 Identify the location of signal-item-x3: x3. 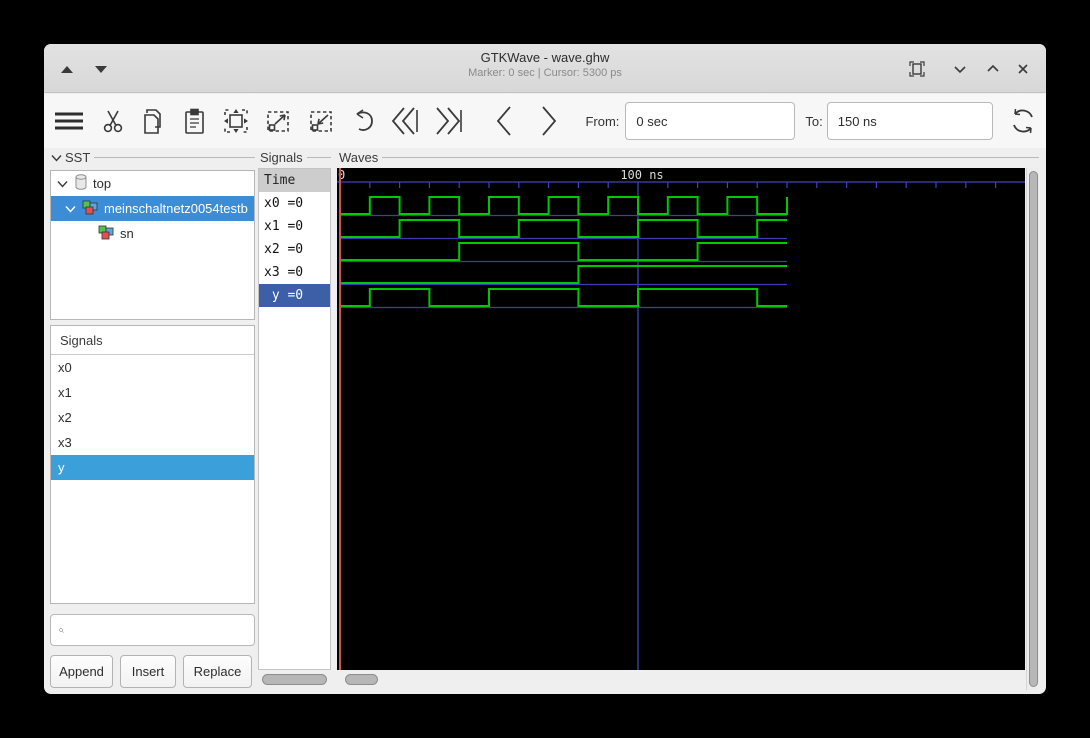
(152, 442).